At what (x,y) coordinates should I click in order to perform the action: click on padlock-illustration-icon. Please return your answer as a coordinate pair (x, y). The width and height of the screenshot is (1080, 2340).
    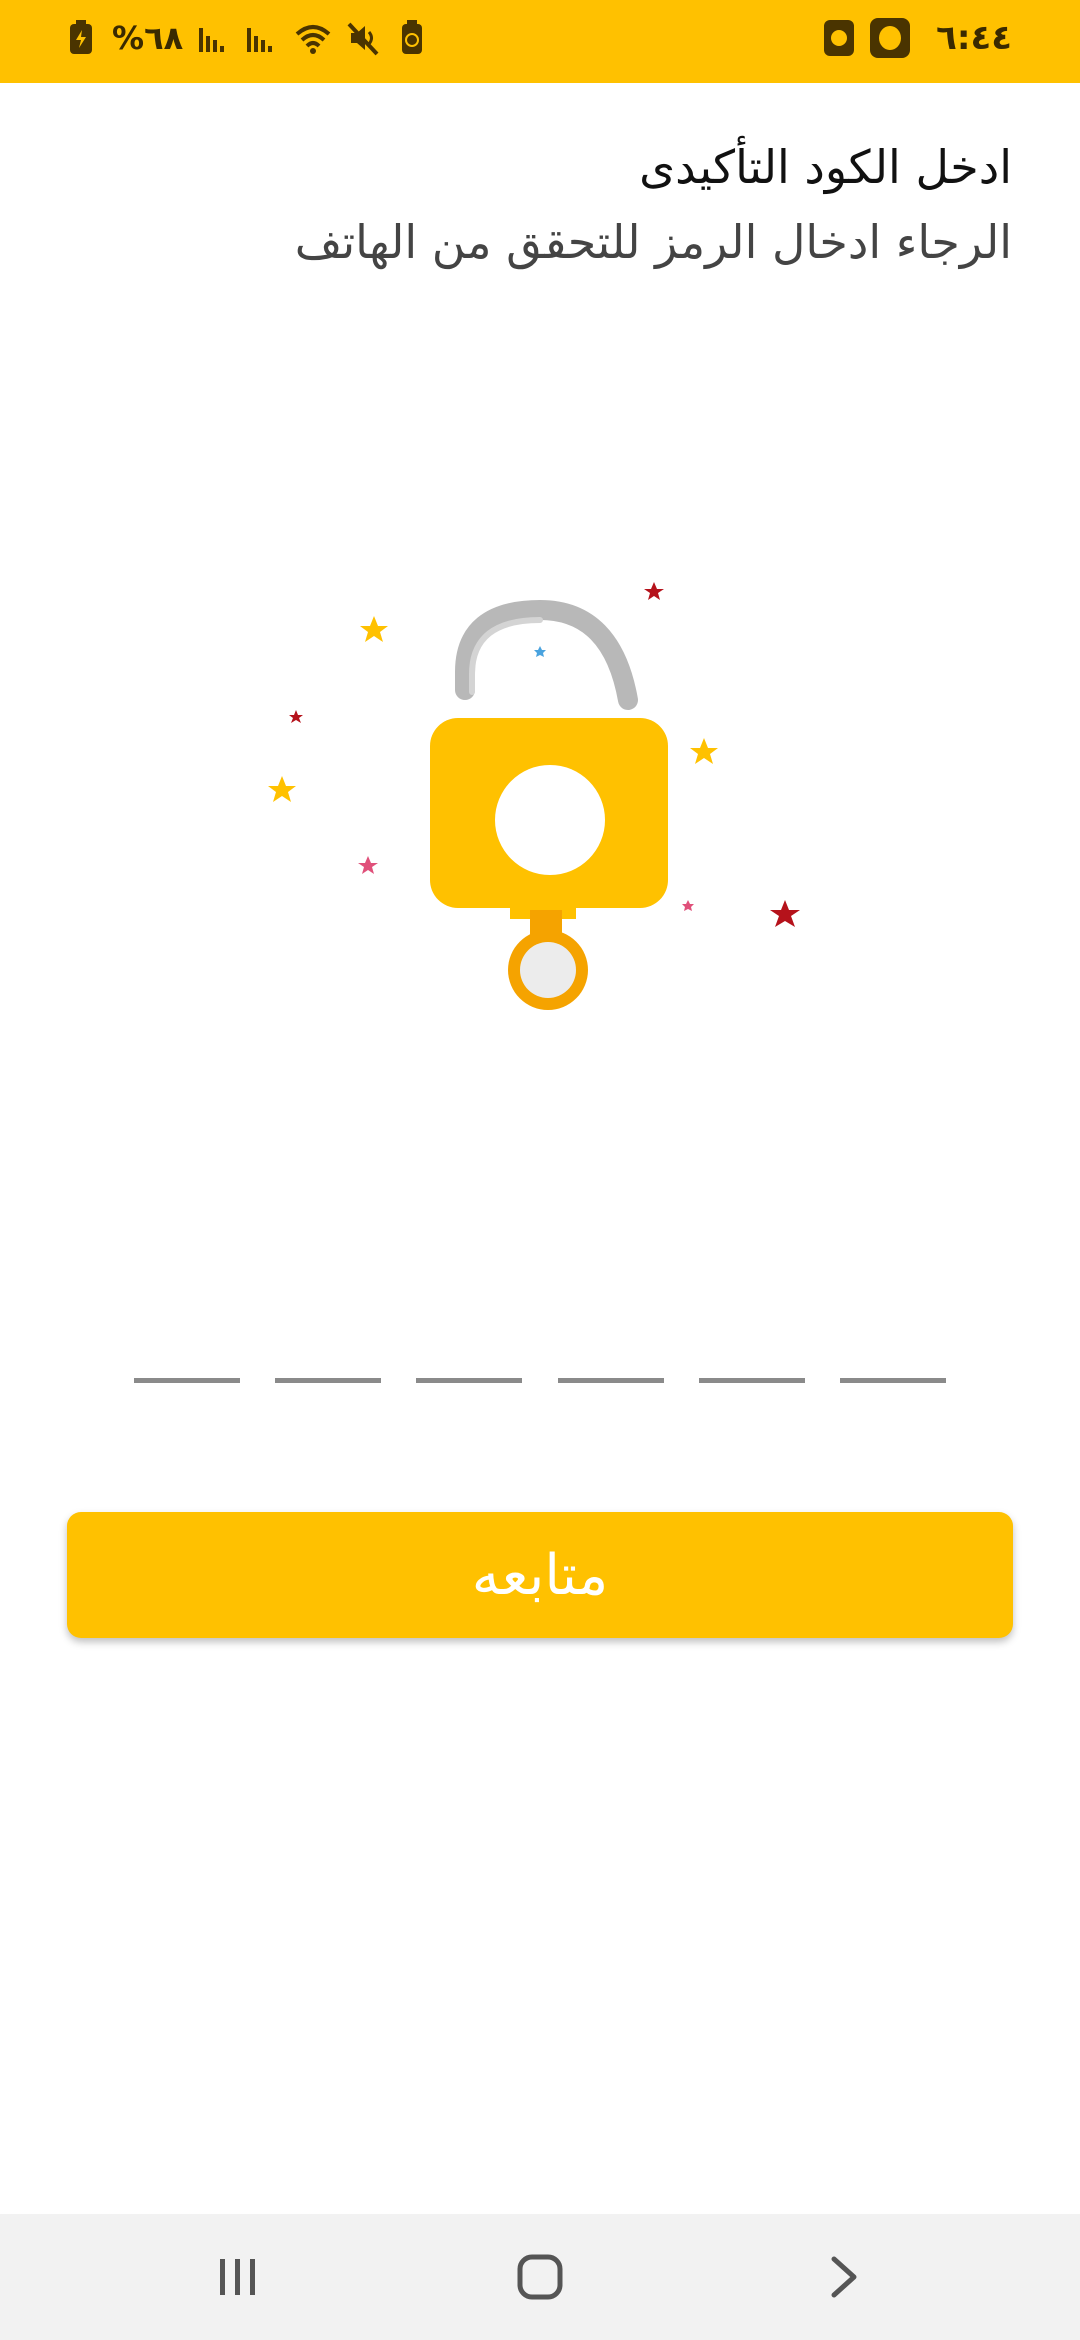
    Looking at the image, I should click on (534, 796).